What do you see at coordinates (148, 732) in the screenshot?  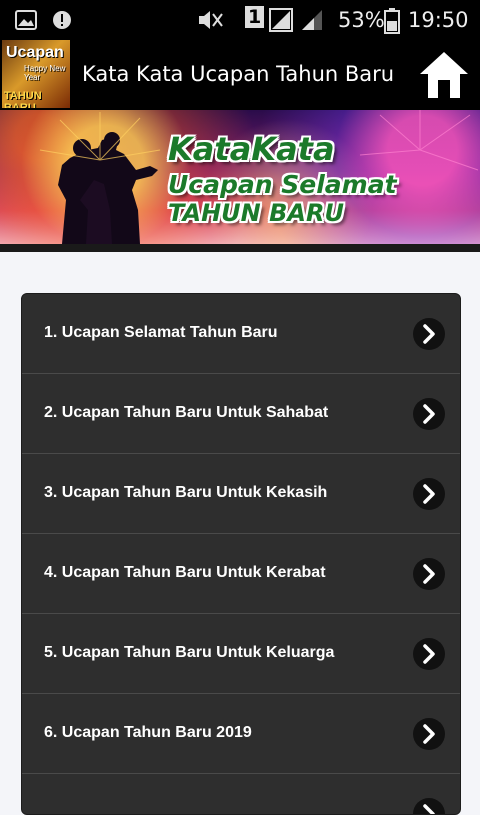 I see `menu-item-label: 6. Ucapan Tahun Baru 2019` at bounding box center [148, 732].